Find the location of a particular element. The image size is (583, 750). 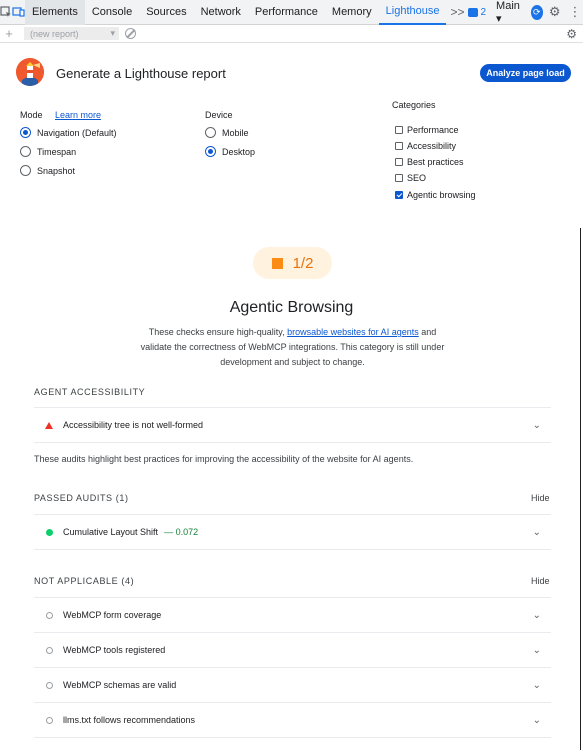

category-best-practices: Best practices is located at coordinates (429, 162).